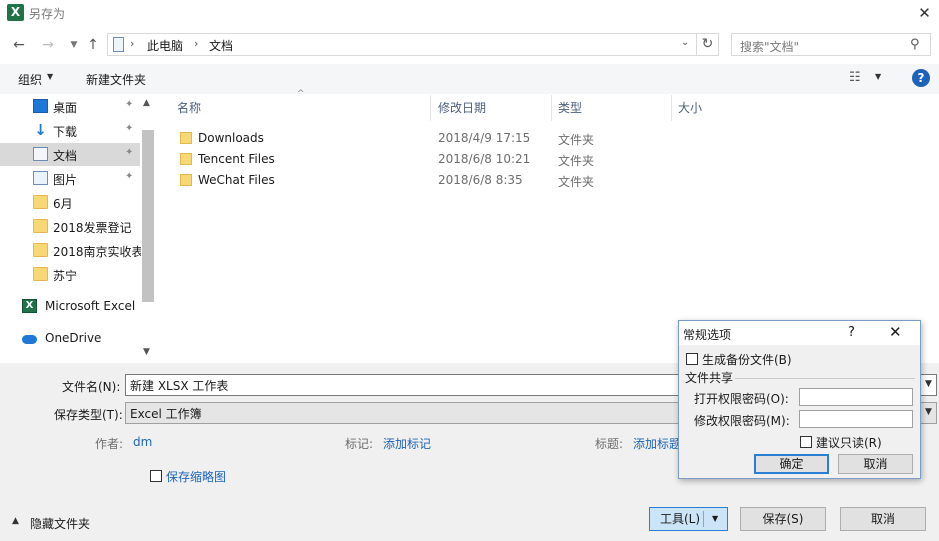 This screenshot has height=541, width=939. I want to click on dialog-title-bar: 常规选项 ? ✕, so click(799, 333).